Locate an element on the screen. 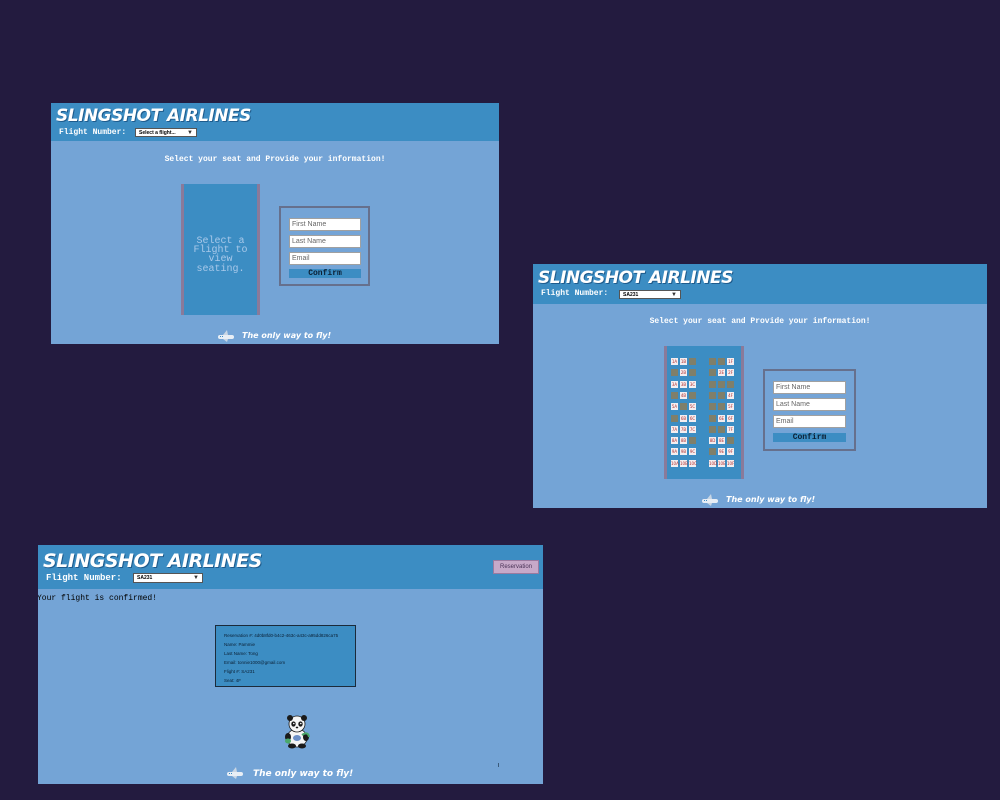  seat-1F: 1F is located at coordinates (730, 361).